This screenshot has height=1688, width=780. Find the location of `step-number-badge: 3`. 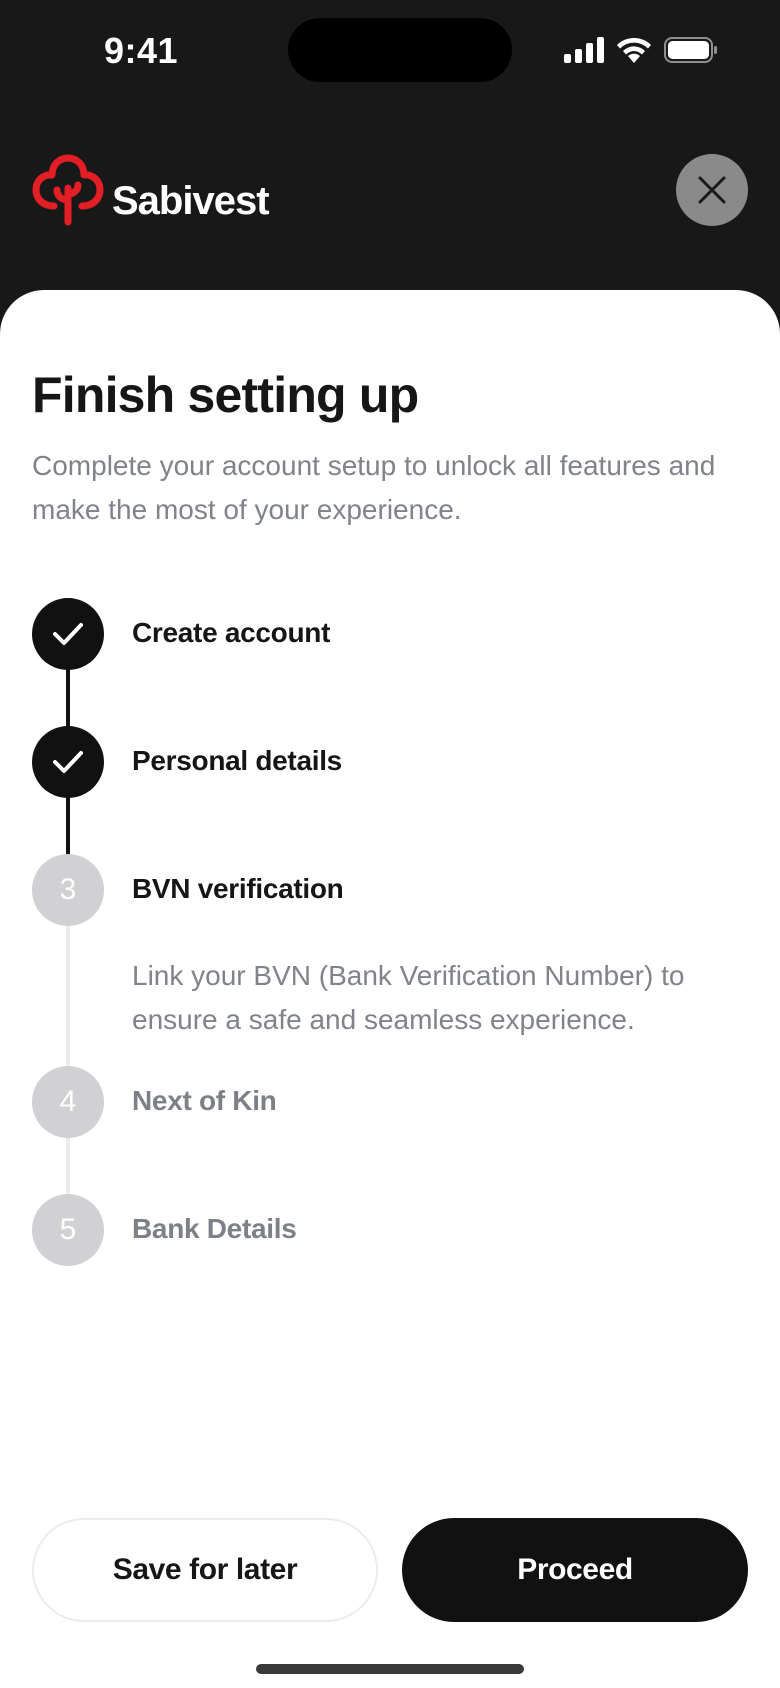

step-number-badge: 3 is located at coordinates (68, 890).